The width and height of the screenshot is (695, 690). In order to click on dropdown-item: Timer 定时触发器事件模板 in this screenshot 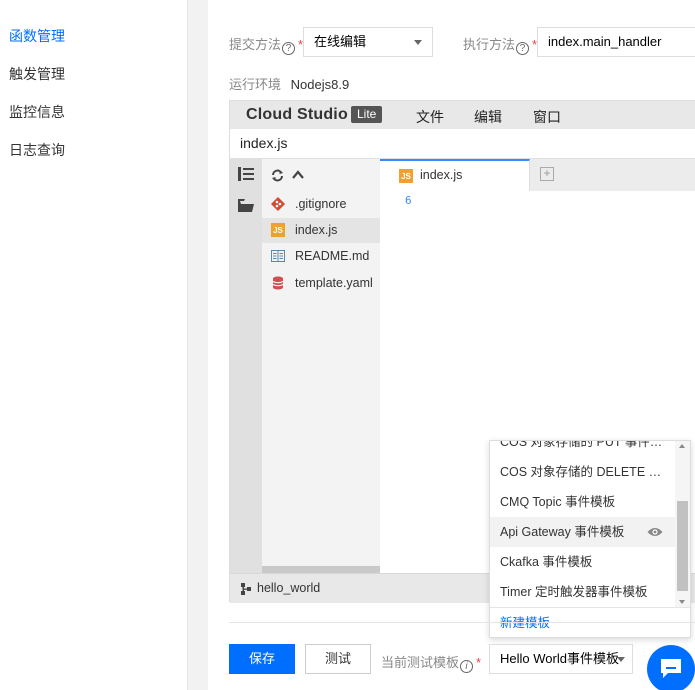, I will do `click(582, 592)`.